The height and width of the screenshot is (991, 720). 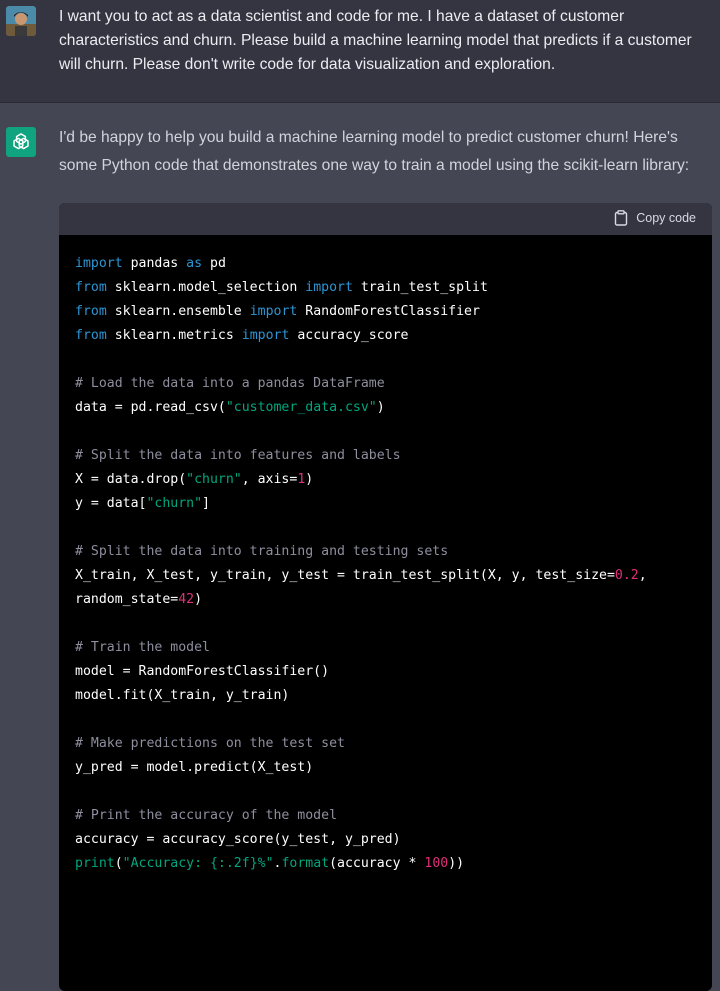 I want to click on code-text: random_state=, so click(x=127, y=599).